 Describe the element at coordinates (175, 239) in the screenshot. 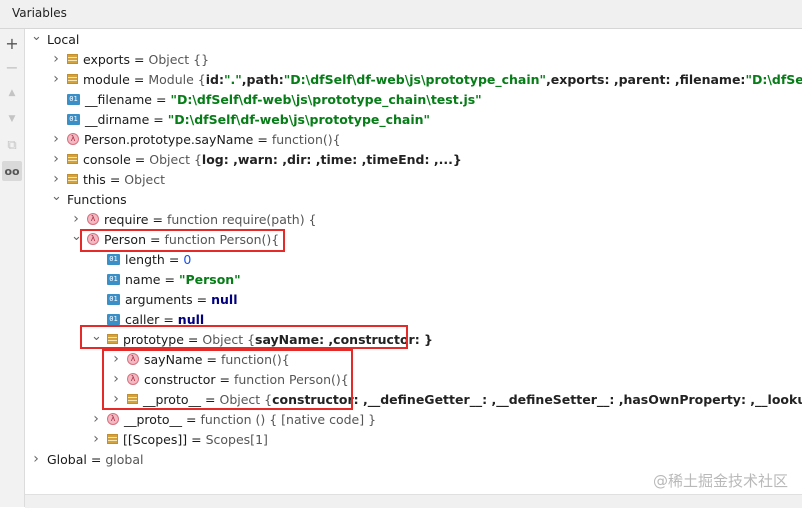

I see `tree-row: ⌄ λ Person = function Person(){` at that location.